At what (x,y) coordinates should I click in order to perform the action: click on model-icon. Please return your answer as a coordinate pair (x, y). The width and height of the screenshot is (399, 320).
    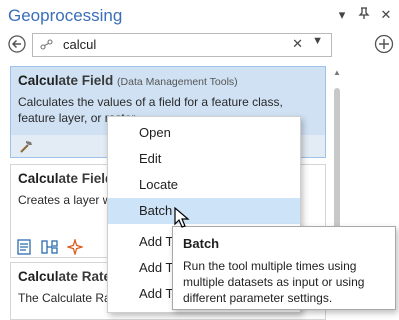
    Looking at the image, I should click on (49, 247).